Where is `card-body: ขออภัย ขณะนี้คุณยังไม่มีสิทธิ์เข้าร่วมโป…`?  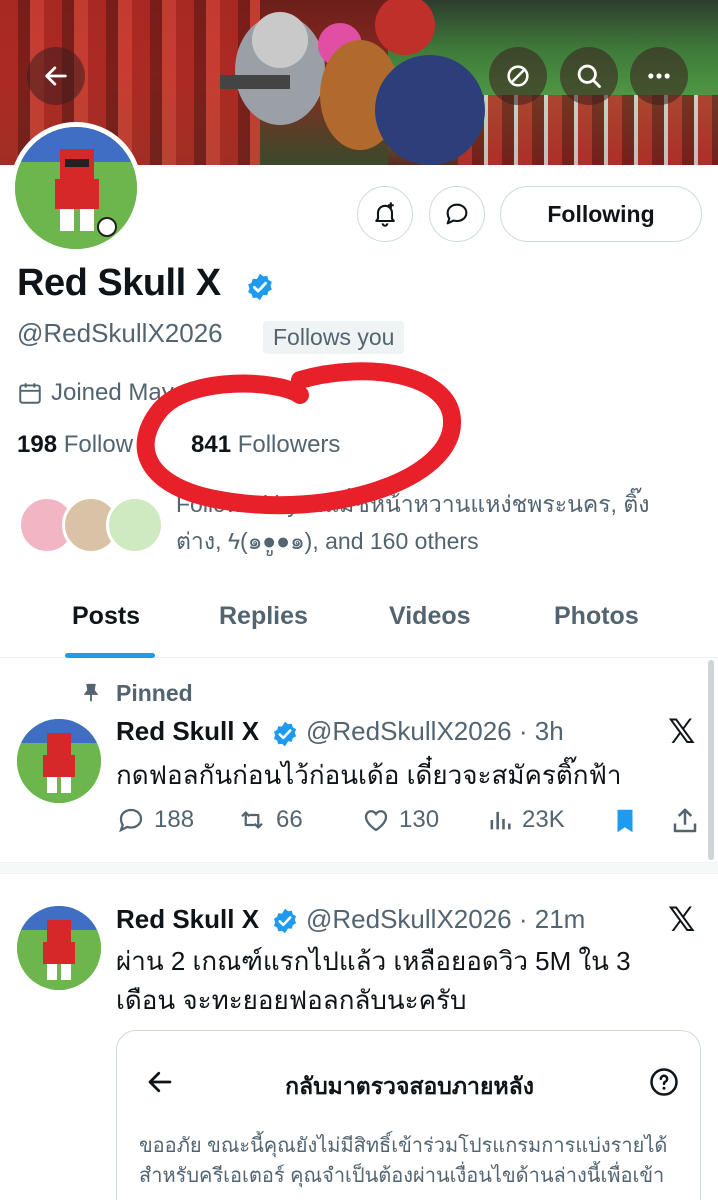
card-body: ขออภัย ขณะนี้คุณยังไม่มีสิทธิ์เข้าร่วมโป… is located at coordinates (411, 1161).